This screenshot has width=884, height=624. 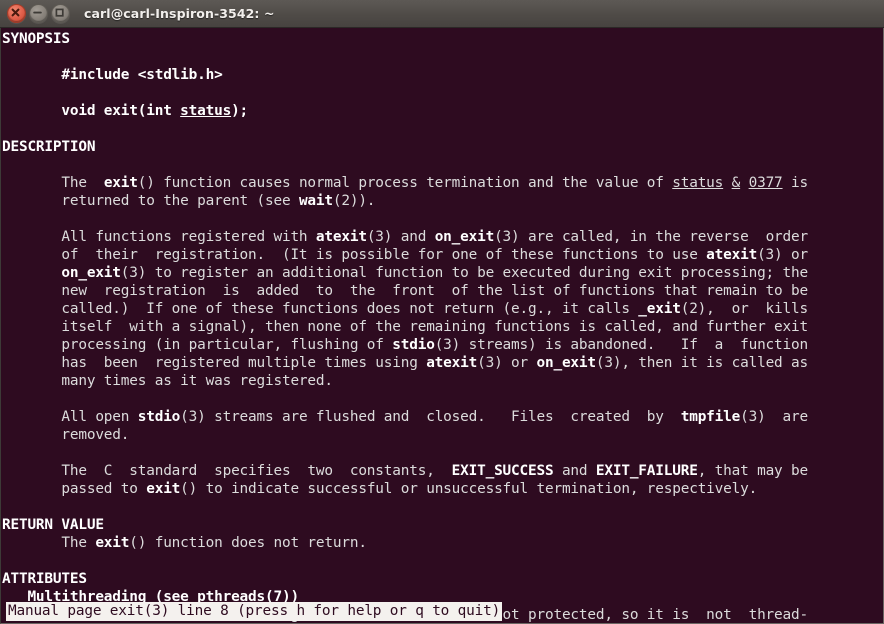 I want to click on man-text-line: The exit() function does not return., so click(x=184, y=543).